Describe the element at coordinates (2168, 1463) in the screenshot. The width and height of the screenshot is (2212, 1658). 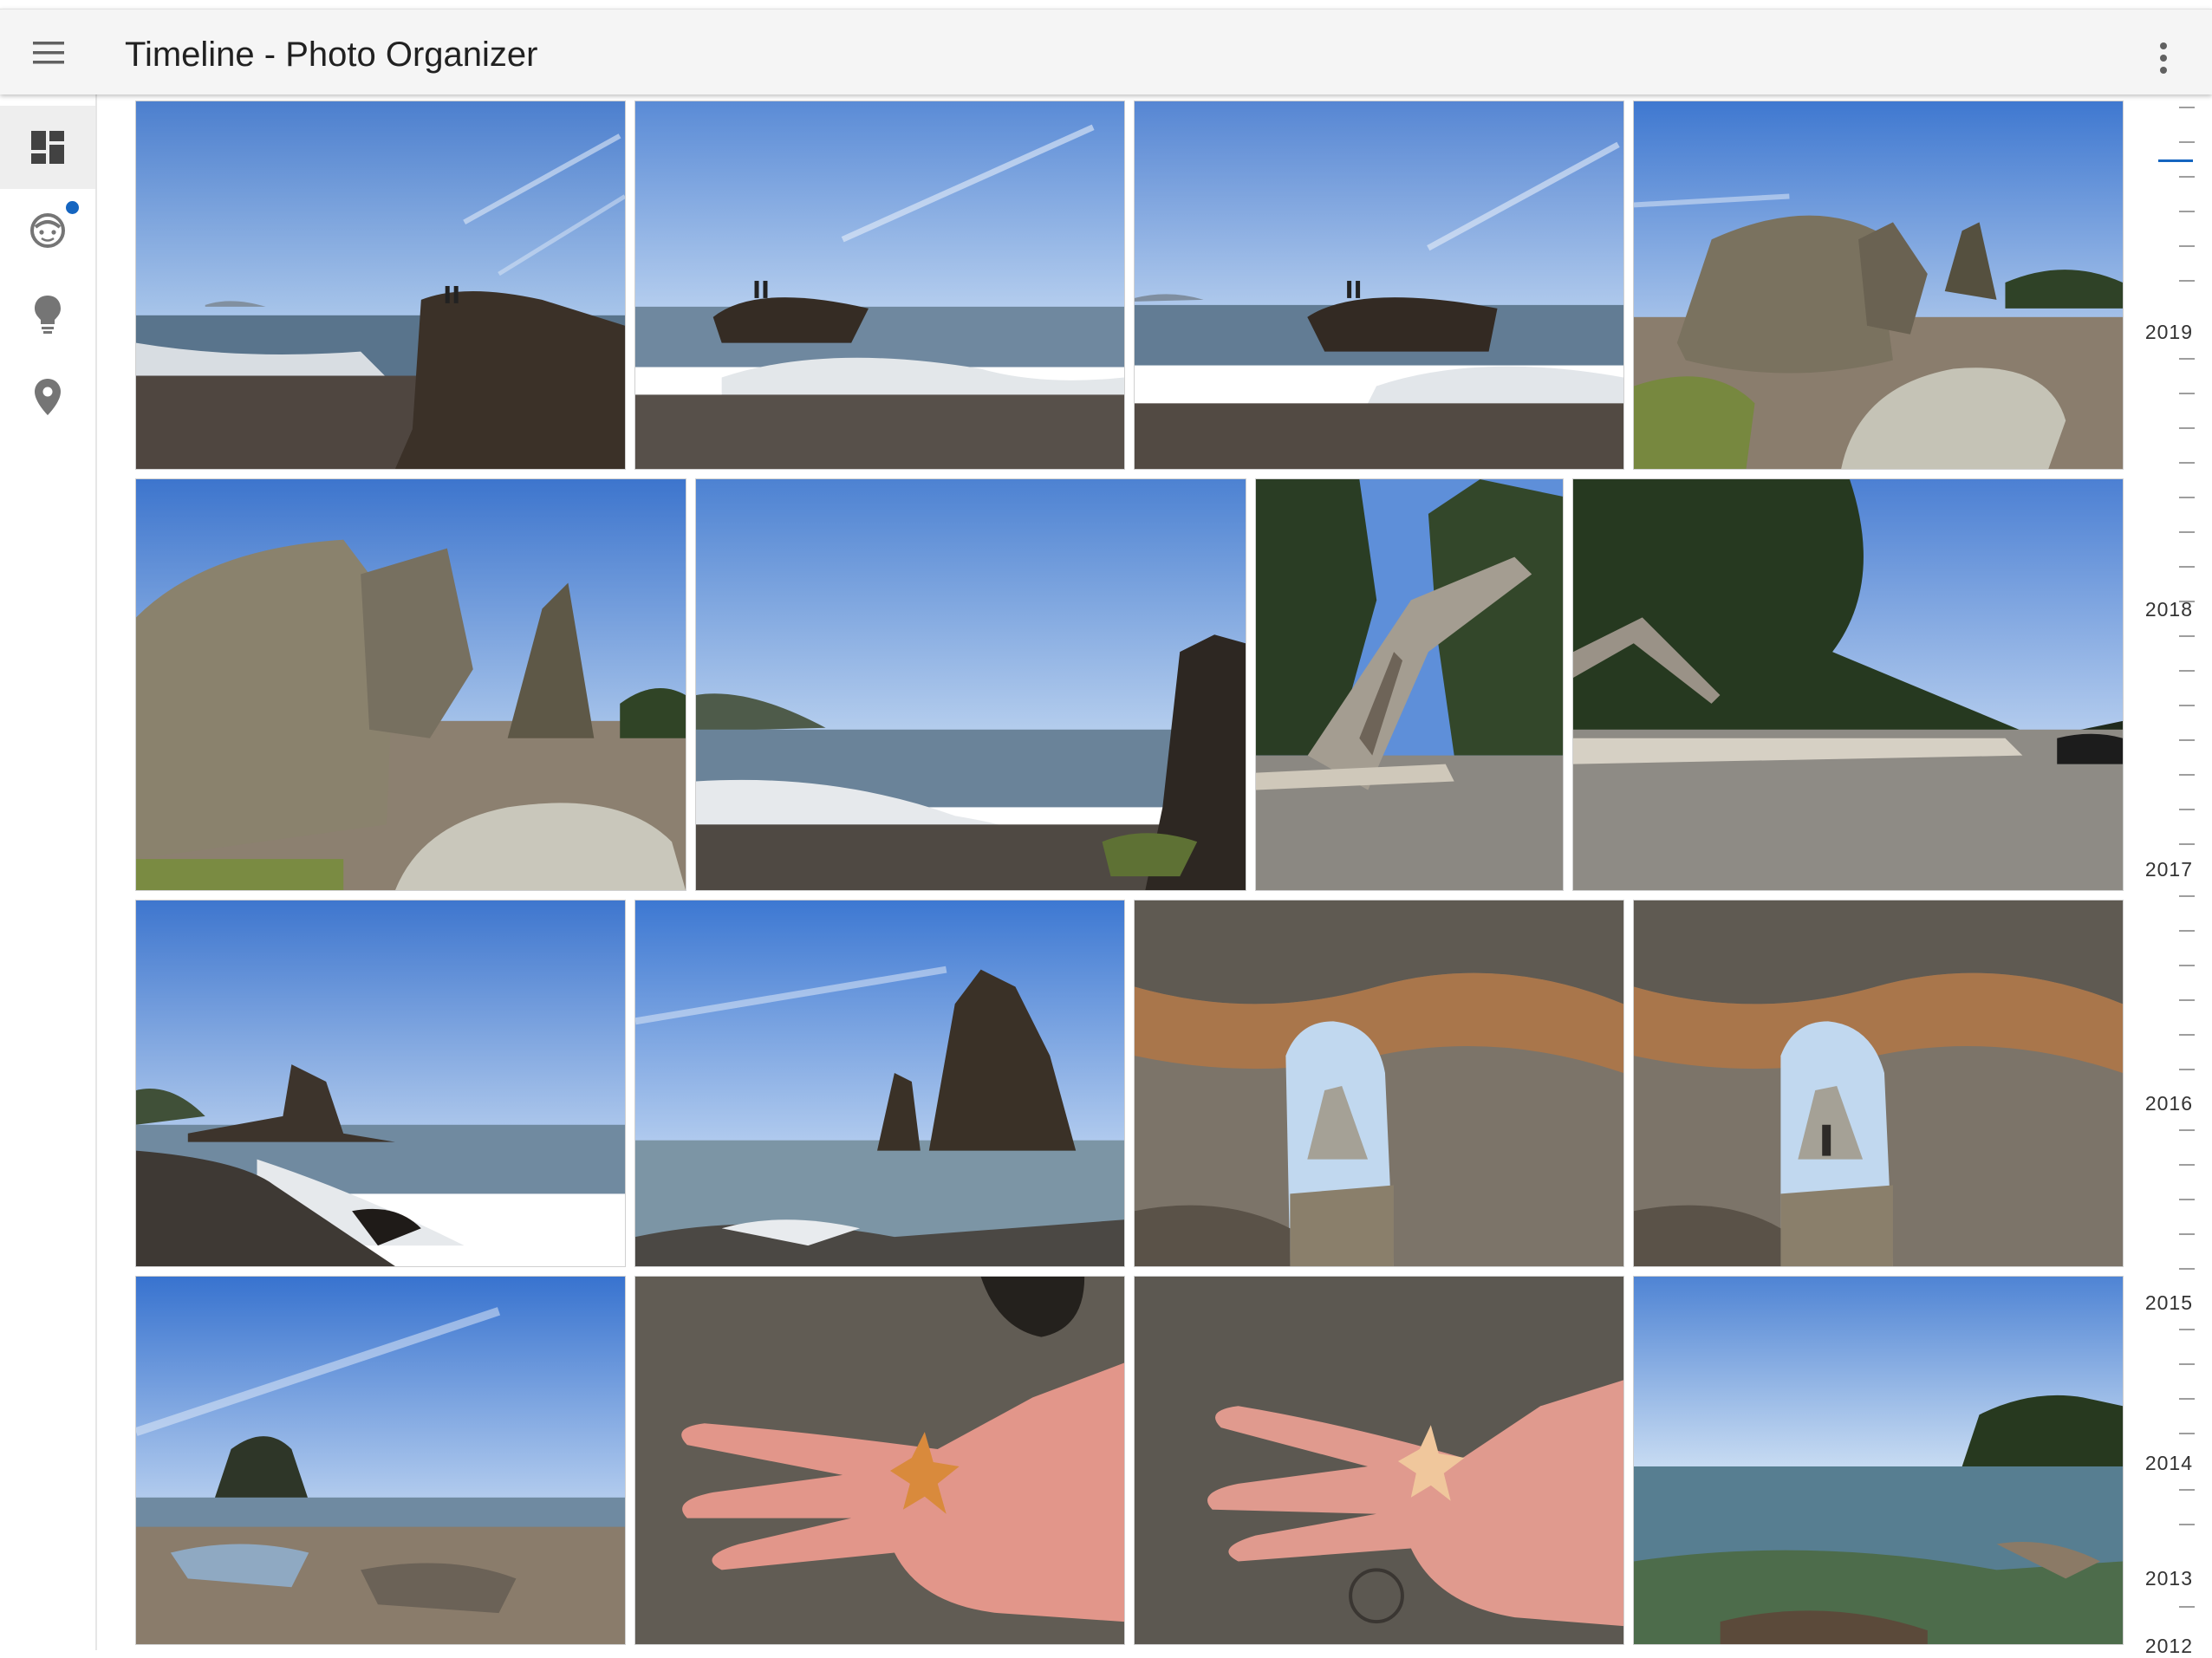
I see `timeline-year-label: 2014` at that location.